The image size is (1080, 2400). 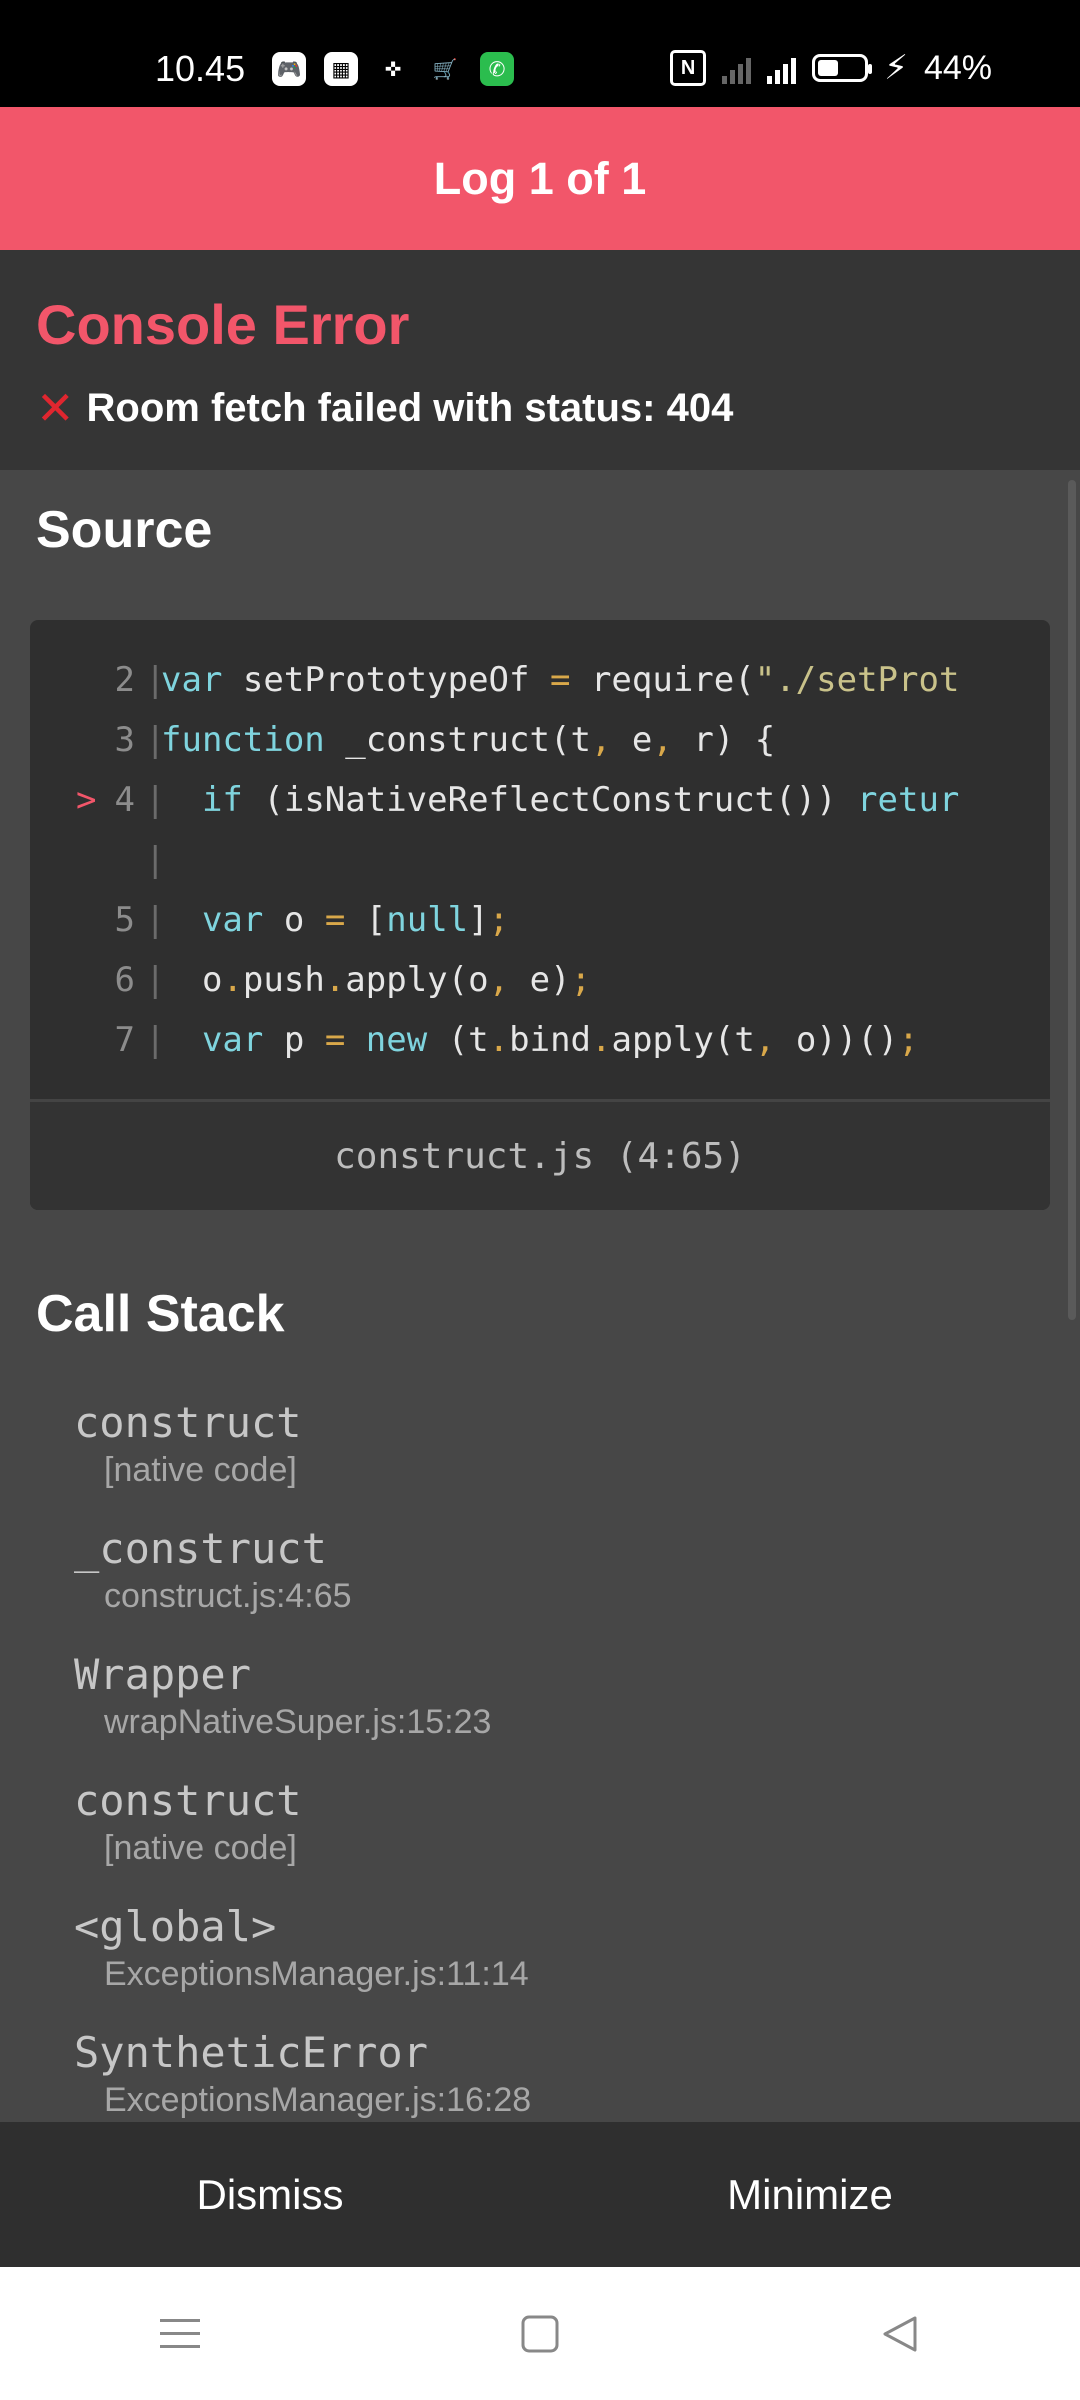 I want to click on frame-location: construct.js:4:65, so click(x=228, y=1596).